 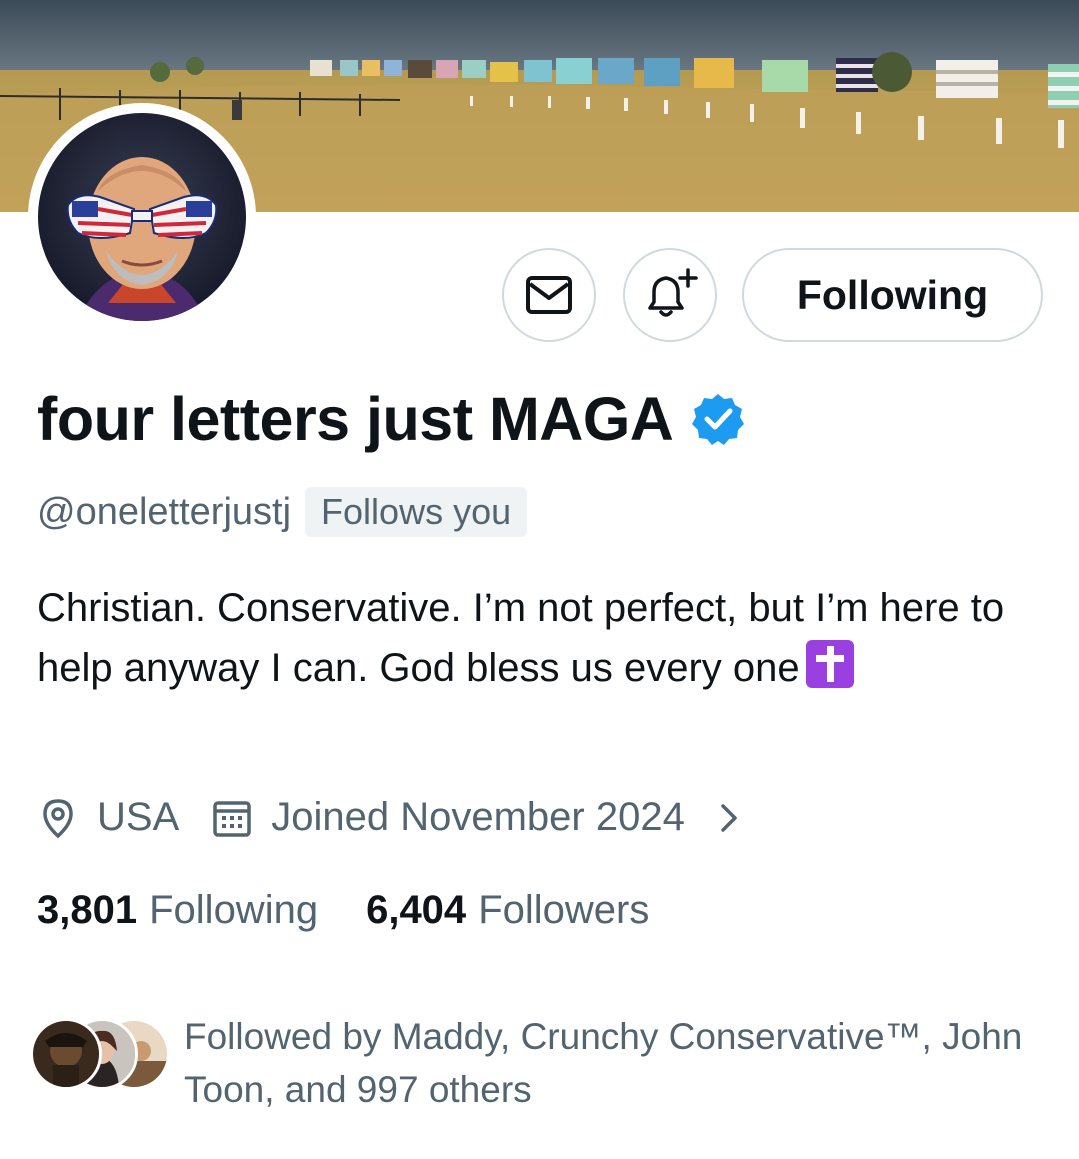 I want to click on profile-actions: Following, so click(x=539, y=296).